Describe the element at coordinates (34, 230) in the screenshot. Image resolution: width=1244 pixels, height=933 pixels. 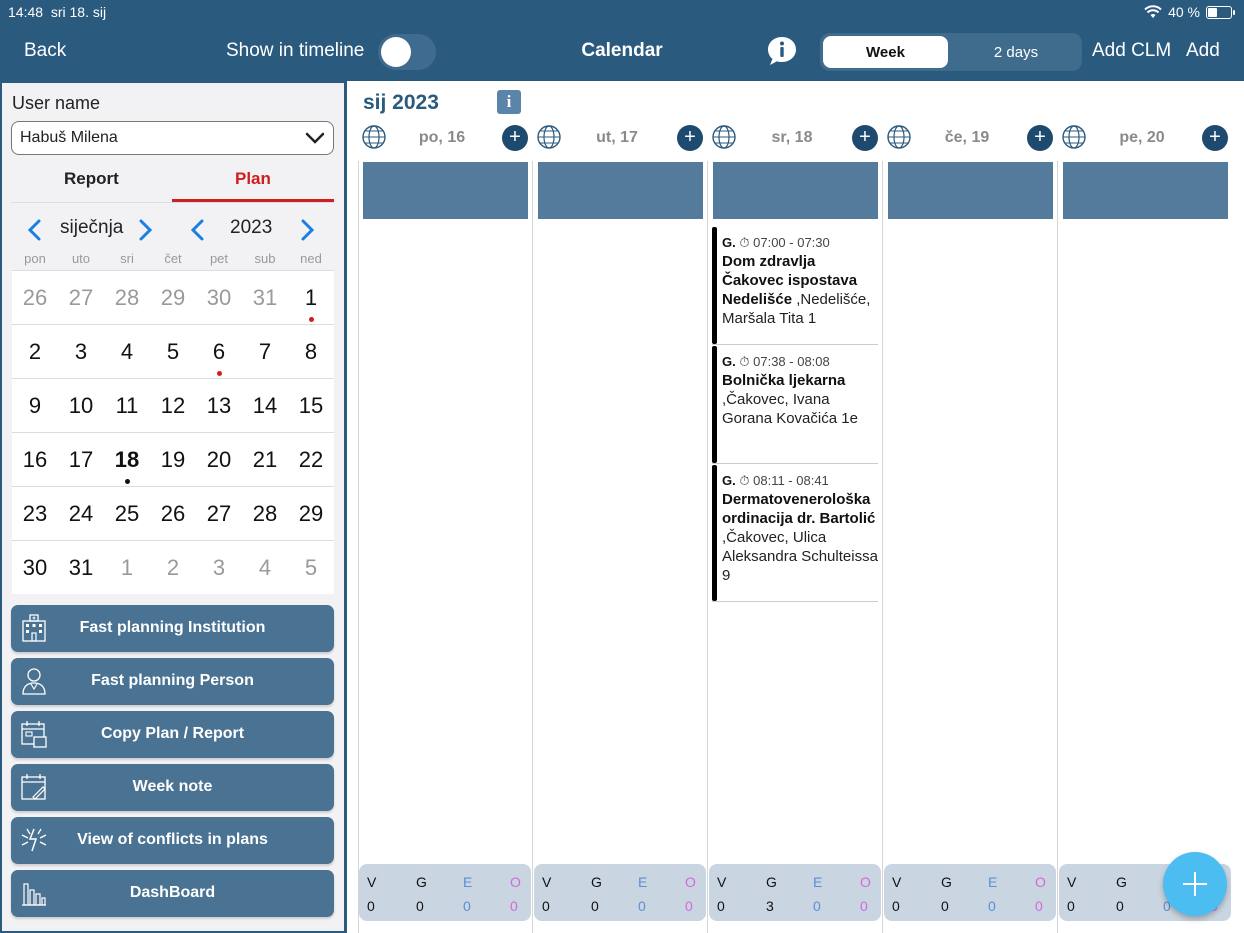
I see `prev-month-chevron-icon` at that location.